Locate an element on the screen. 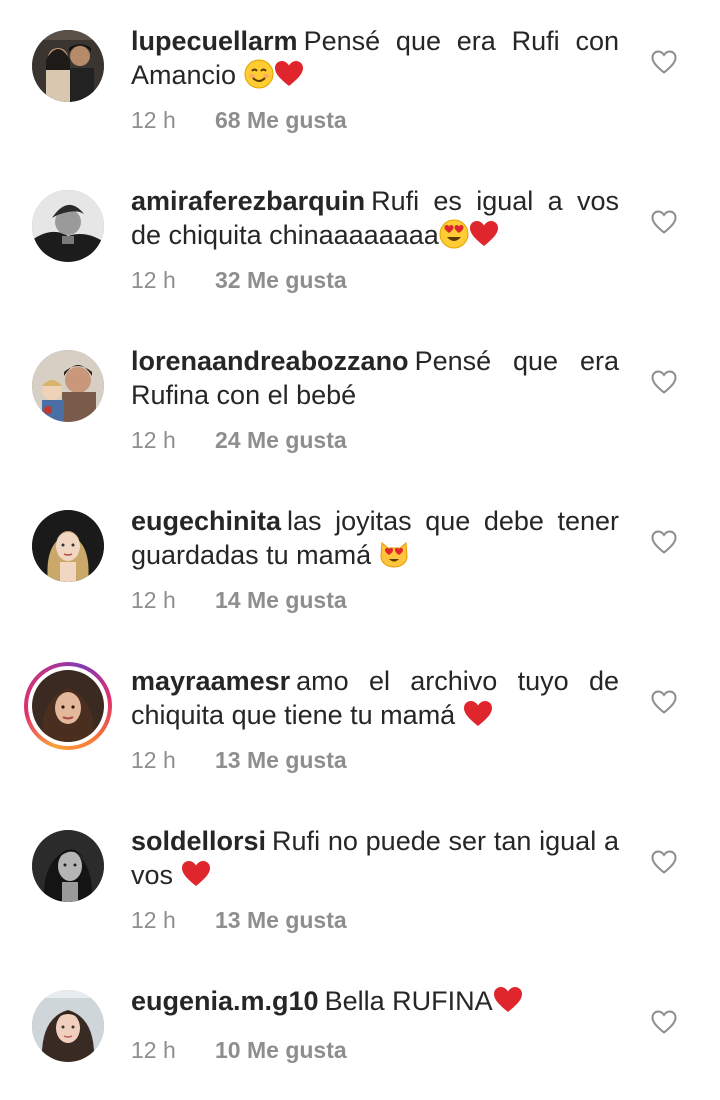 The image size is (720, 1100). comment-meta: 12 h 14 Me gusta is located at coordinates (239, 600).